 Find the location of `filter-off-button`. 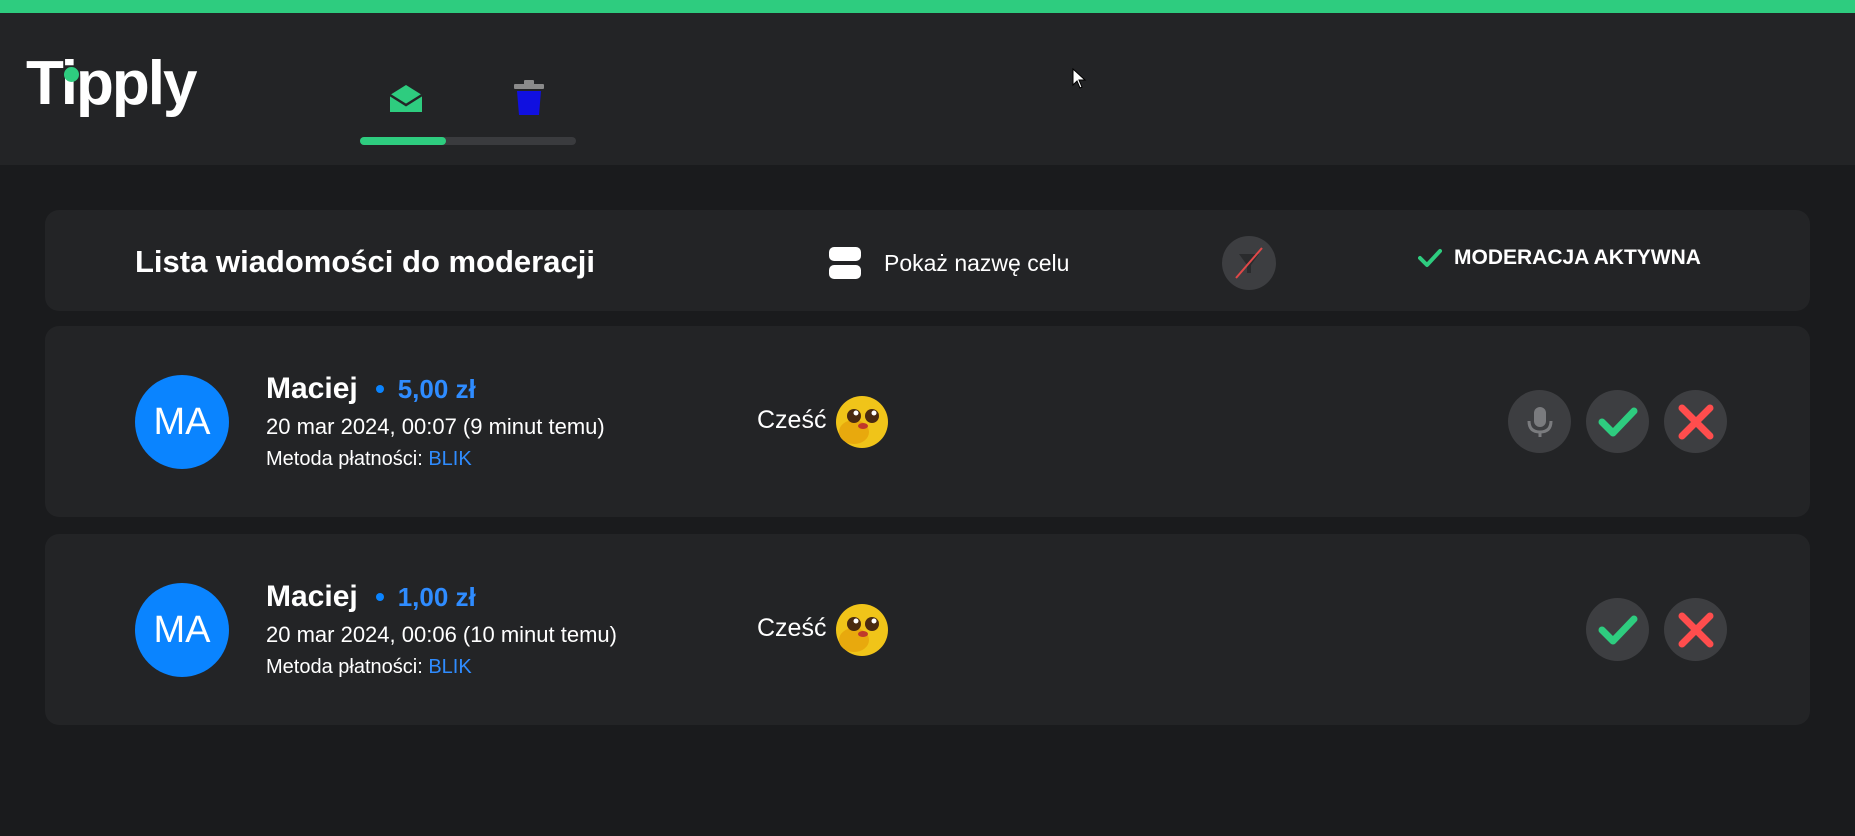

filter-off-button is located at coordinates (1249, 263).